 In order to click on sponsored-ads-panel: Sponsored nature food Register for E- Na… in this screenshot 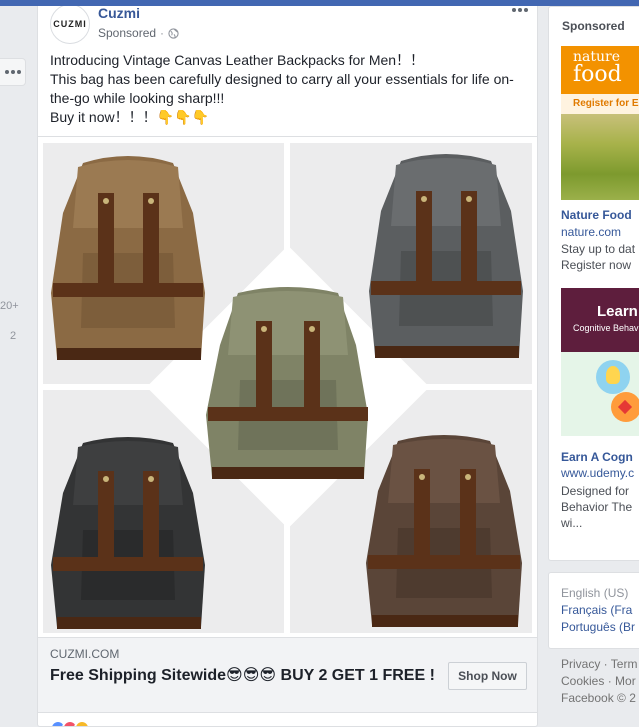, I will do `click(593, 283)`.